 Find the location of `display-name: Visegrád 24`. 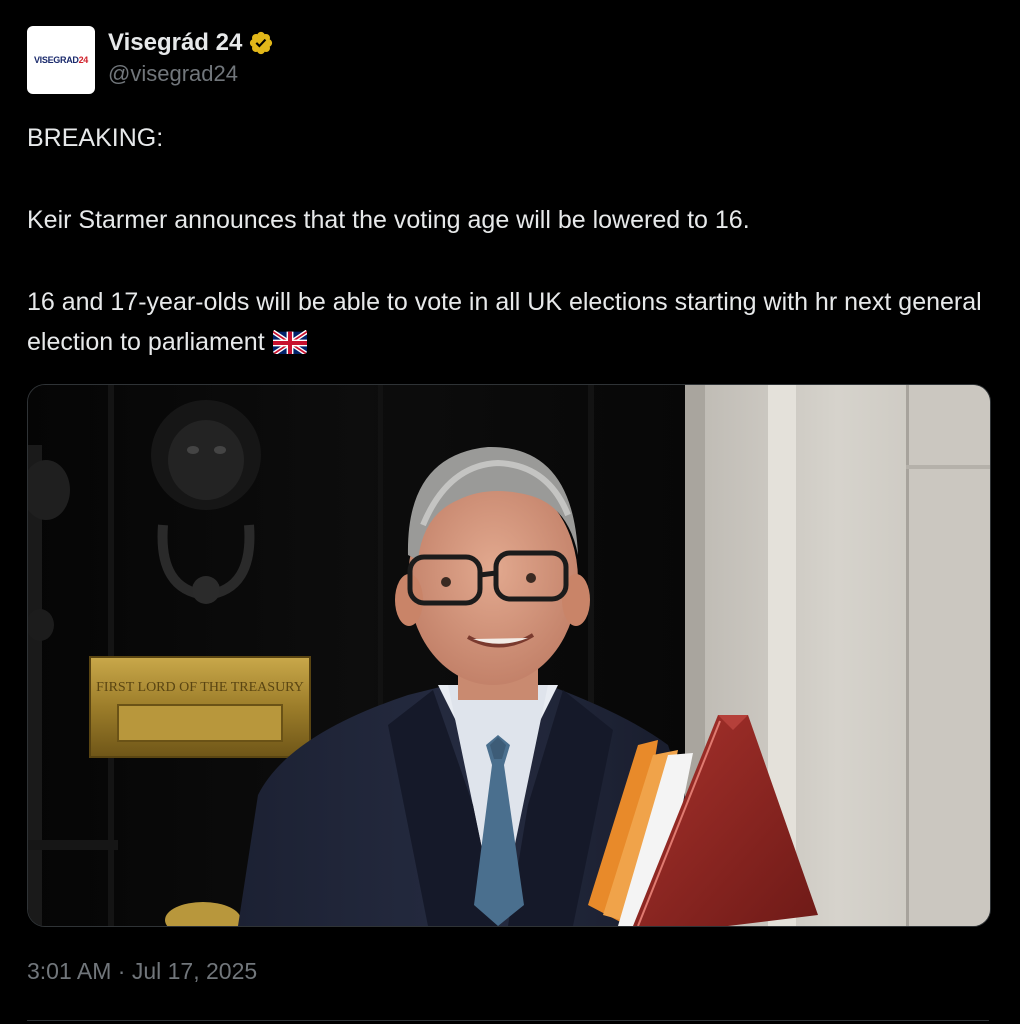

display-name: Visegrád 24 is located at coordinates (175, 43).